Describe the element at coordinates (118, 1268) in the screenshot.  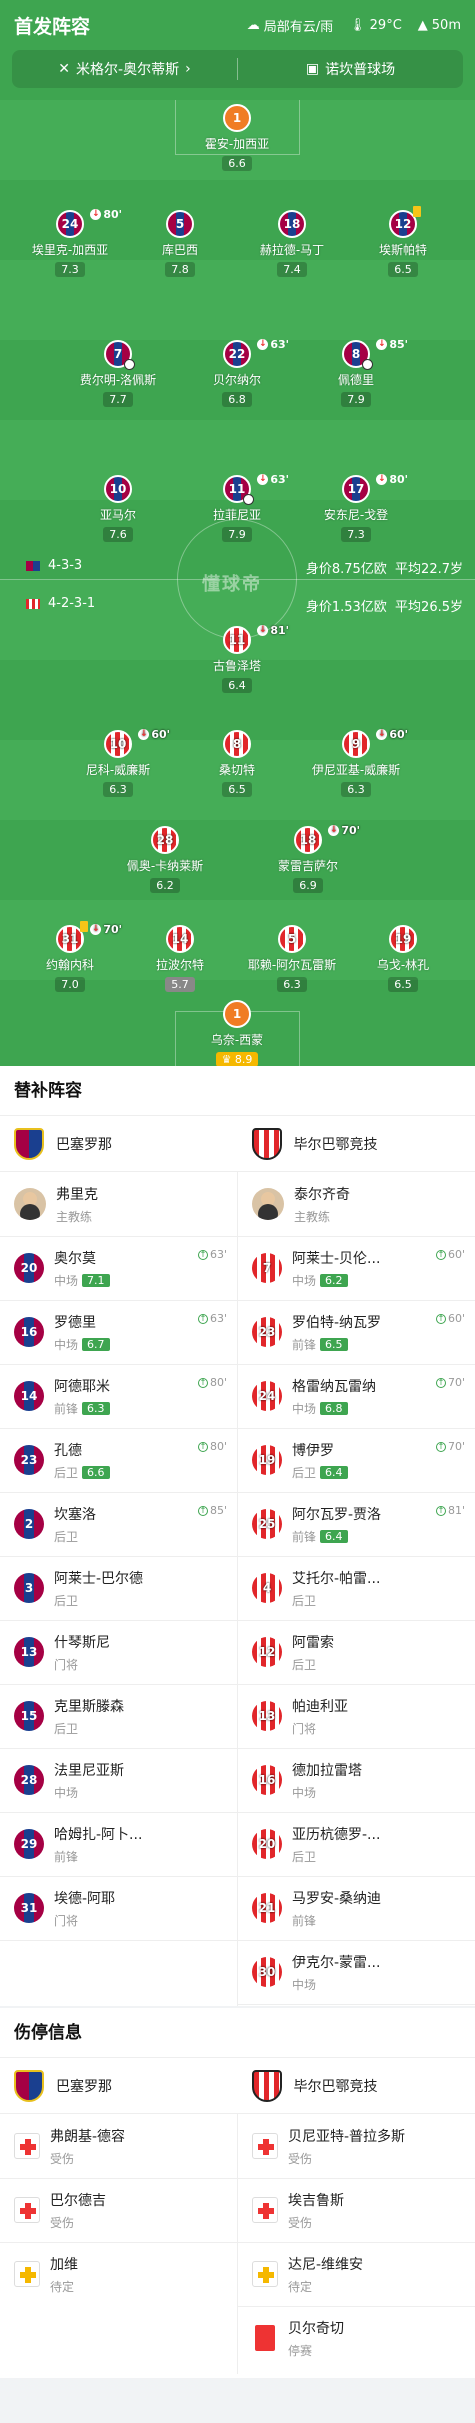
I see `sub-player: 20 奥尔莫 中场 7.1 ↑ 63'` at that location.